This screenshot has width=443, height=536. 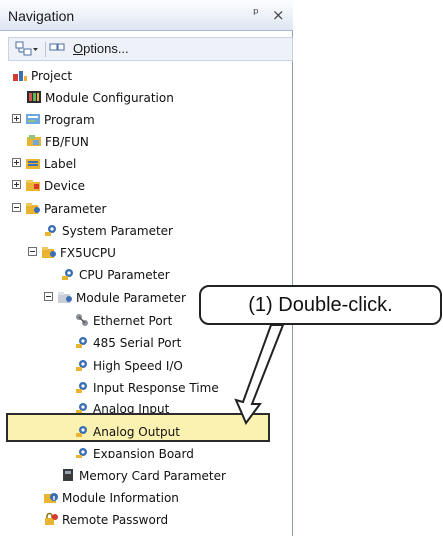 I want to click on tree-label: FX5UCPU, so click(x=88, y=253).